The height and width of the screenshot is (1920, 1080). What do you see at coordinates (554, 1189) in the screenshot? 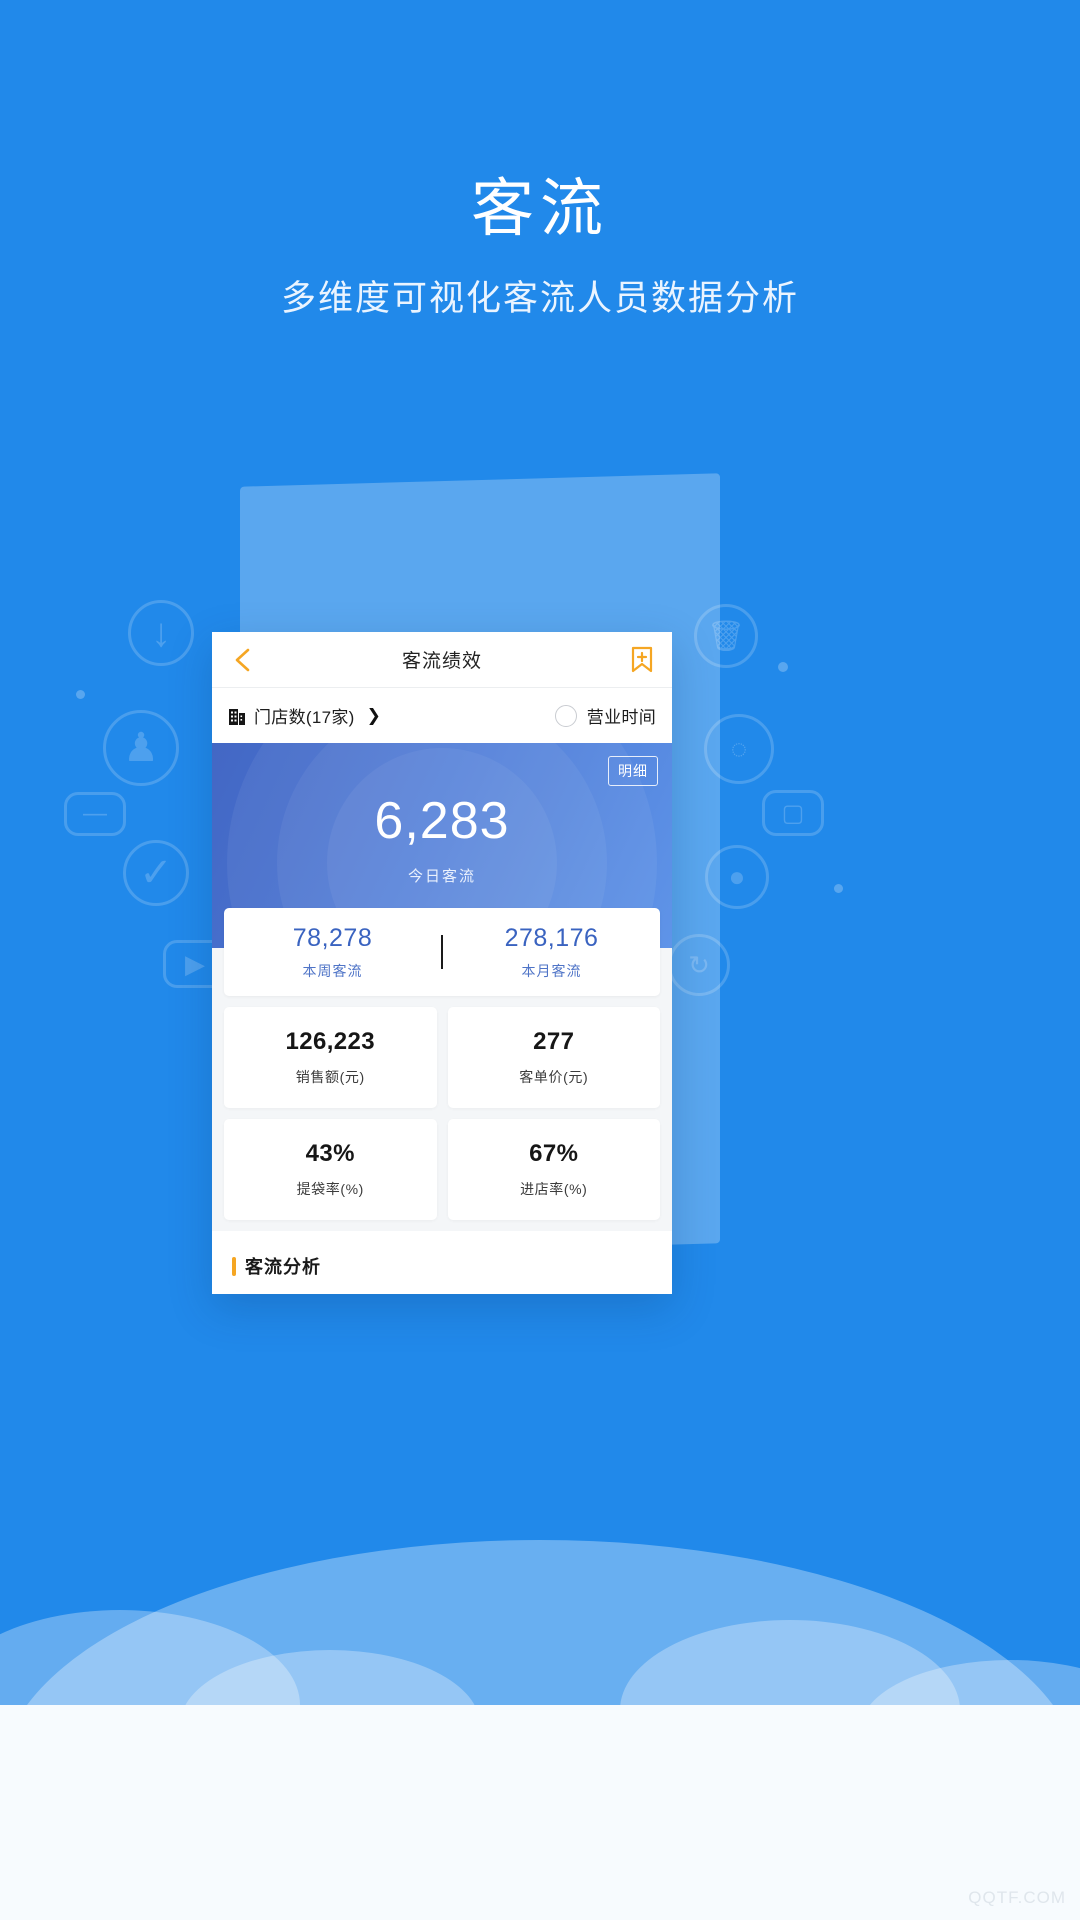
I see `metric-label: 进店率(%)` at bounding box center [554, 1189].